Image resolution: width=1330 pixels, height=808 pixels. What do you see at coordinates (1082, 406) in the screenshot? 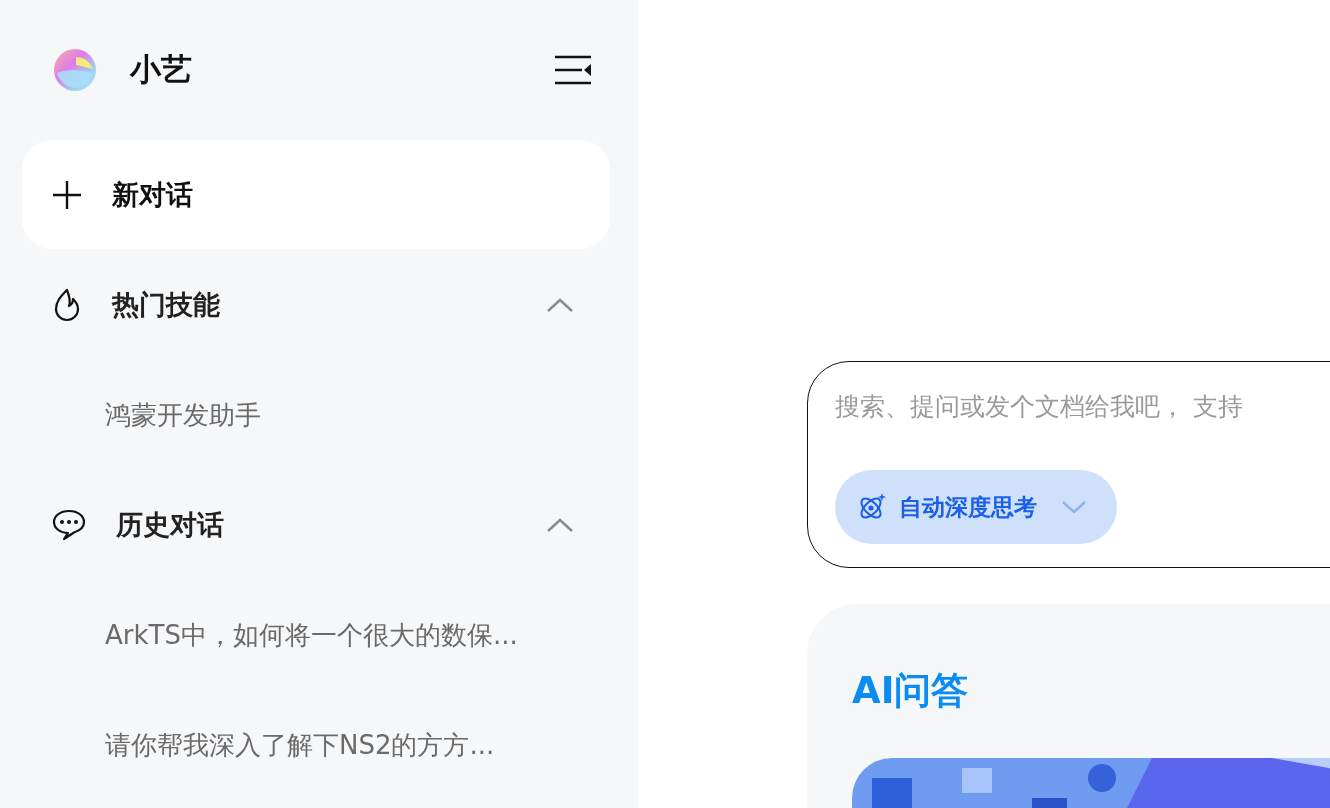
I see `input-field: 搜索、提问或发个文档给我吧， 支持` at bounding box center [1082, 406].